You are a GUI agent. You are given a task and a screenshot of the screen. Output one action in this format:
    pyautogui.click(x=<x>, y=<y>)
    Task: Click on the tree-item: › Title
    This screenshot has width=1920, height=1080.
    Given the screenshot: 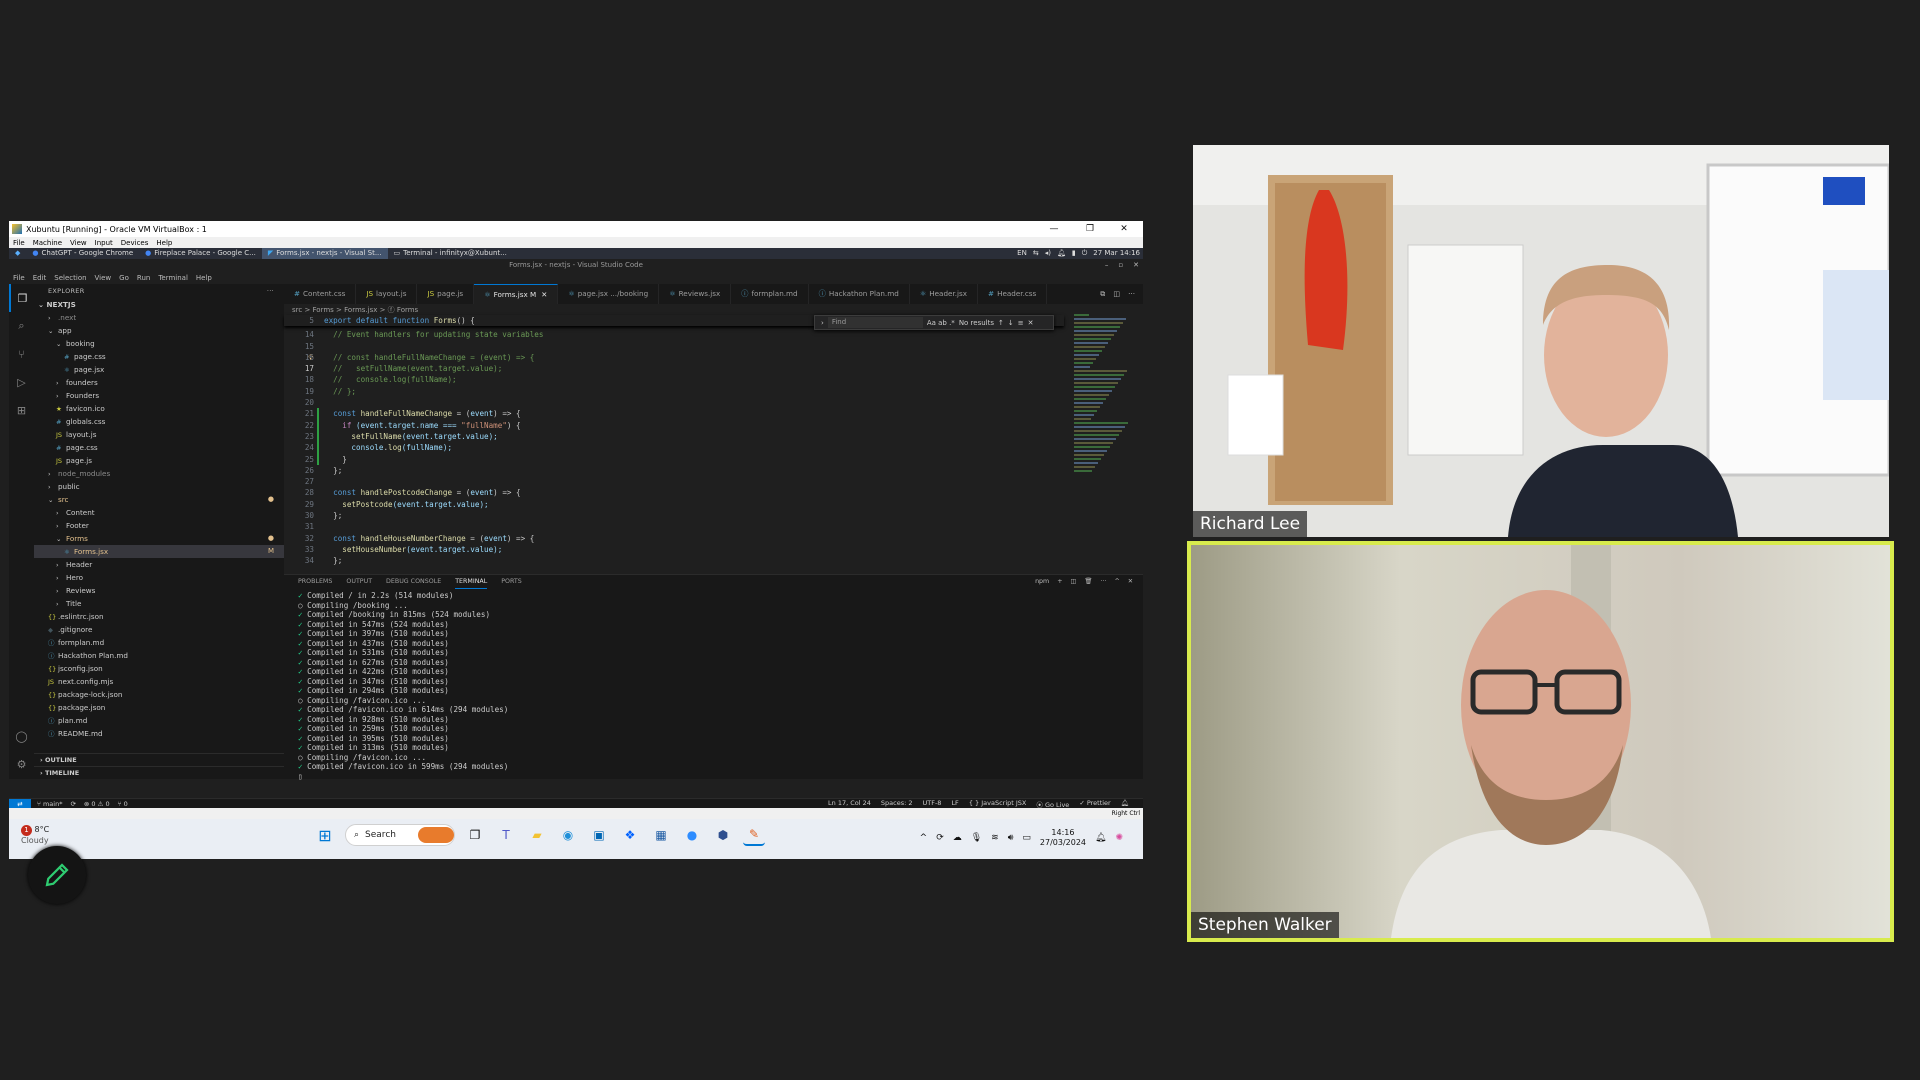 What is the action you would take?
    pyautogui.click(x=159, y=603)
    